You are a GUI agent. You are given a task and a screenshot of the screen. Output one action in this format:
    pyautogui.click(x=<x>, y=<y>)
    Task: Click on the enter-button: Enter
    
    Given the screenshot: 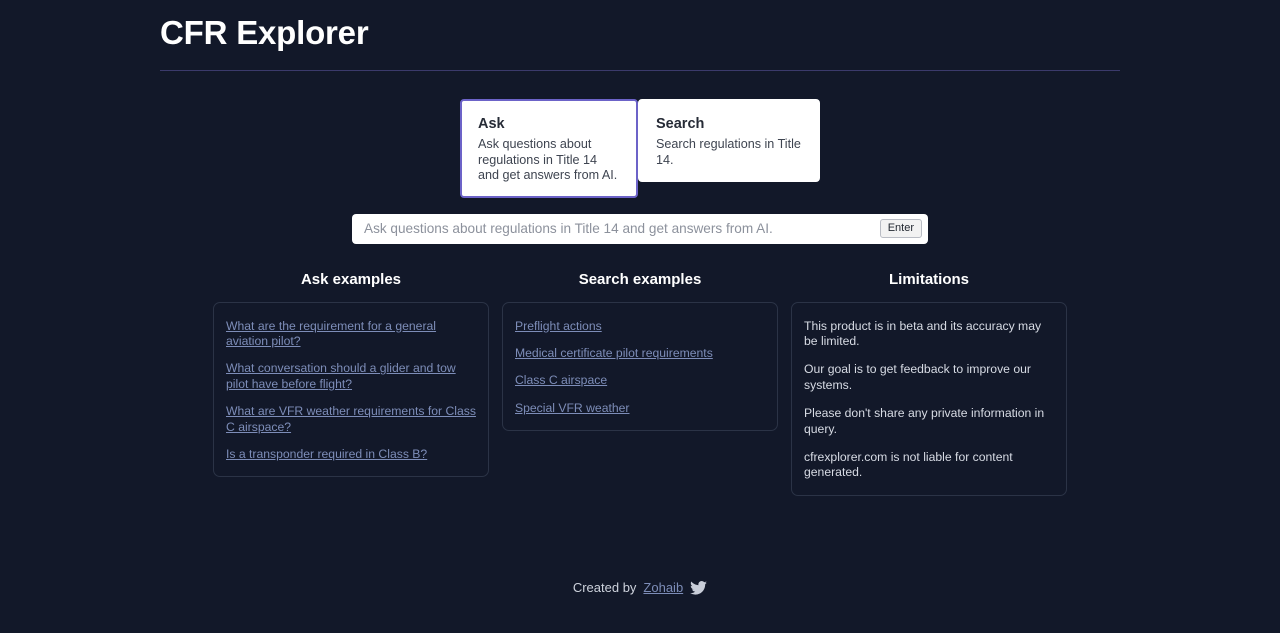 What is the action you would take?
    pyautogui.click(x=900, y=228)
    